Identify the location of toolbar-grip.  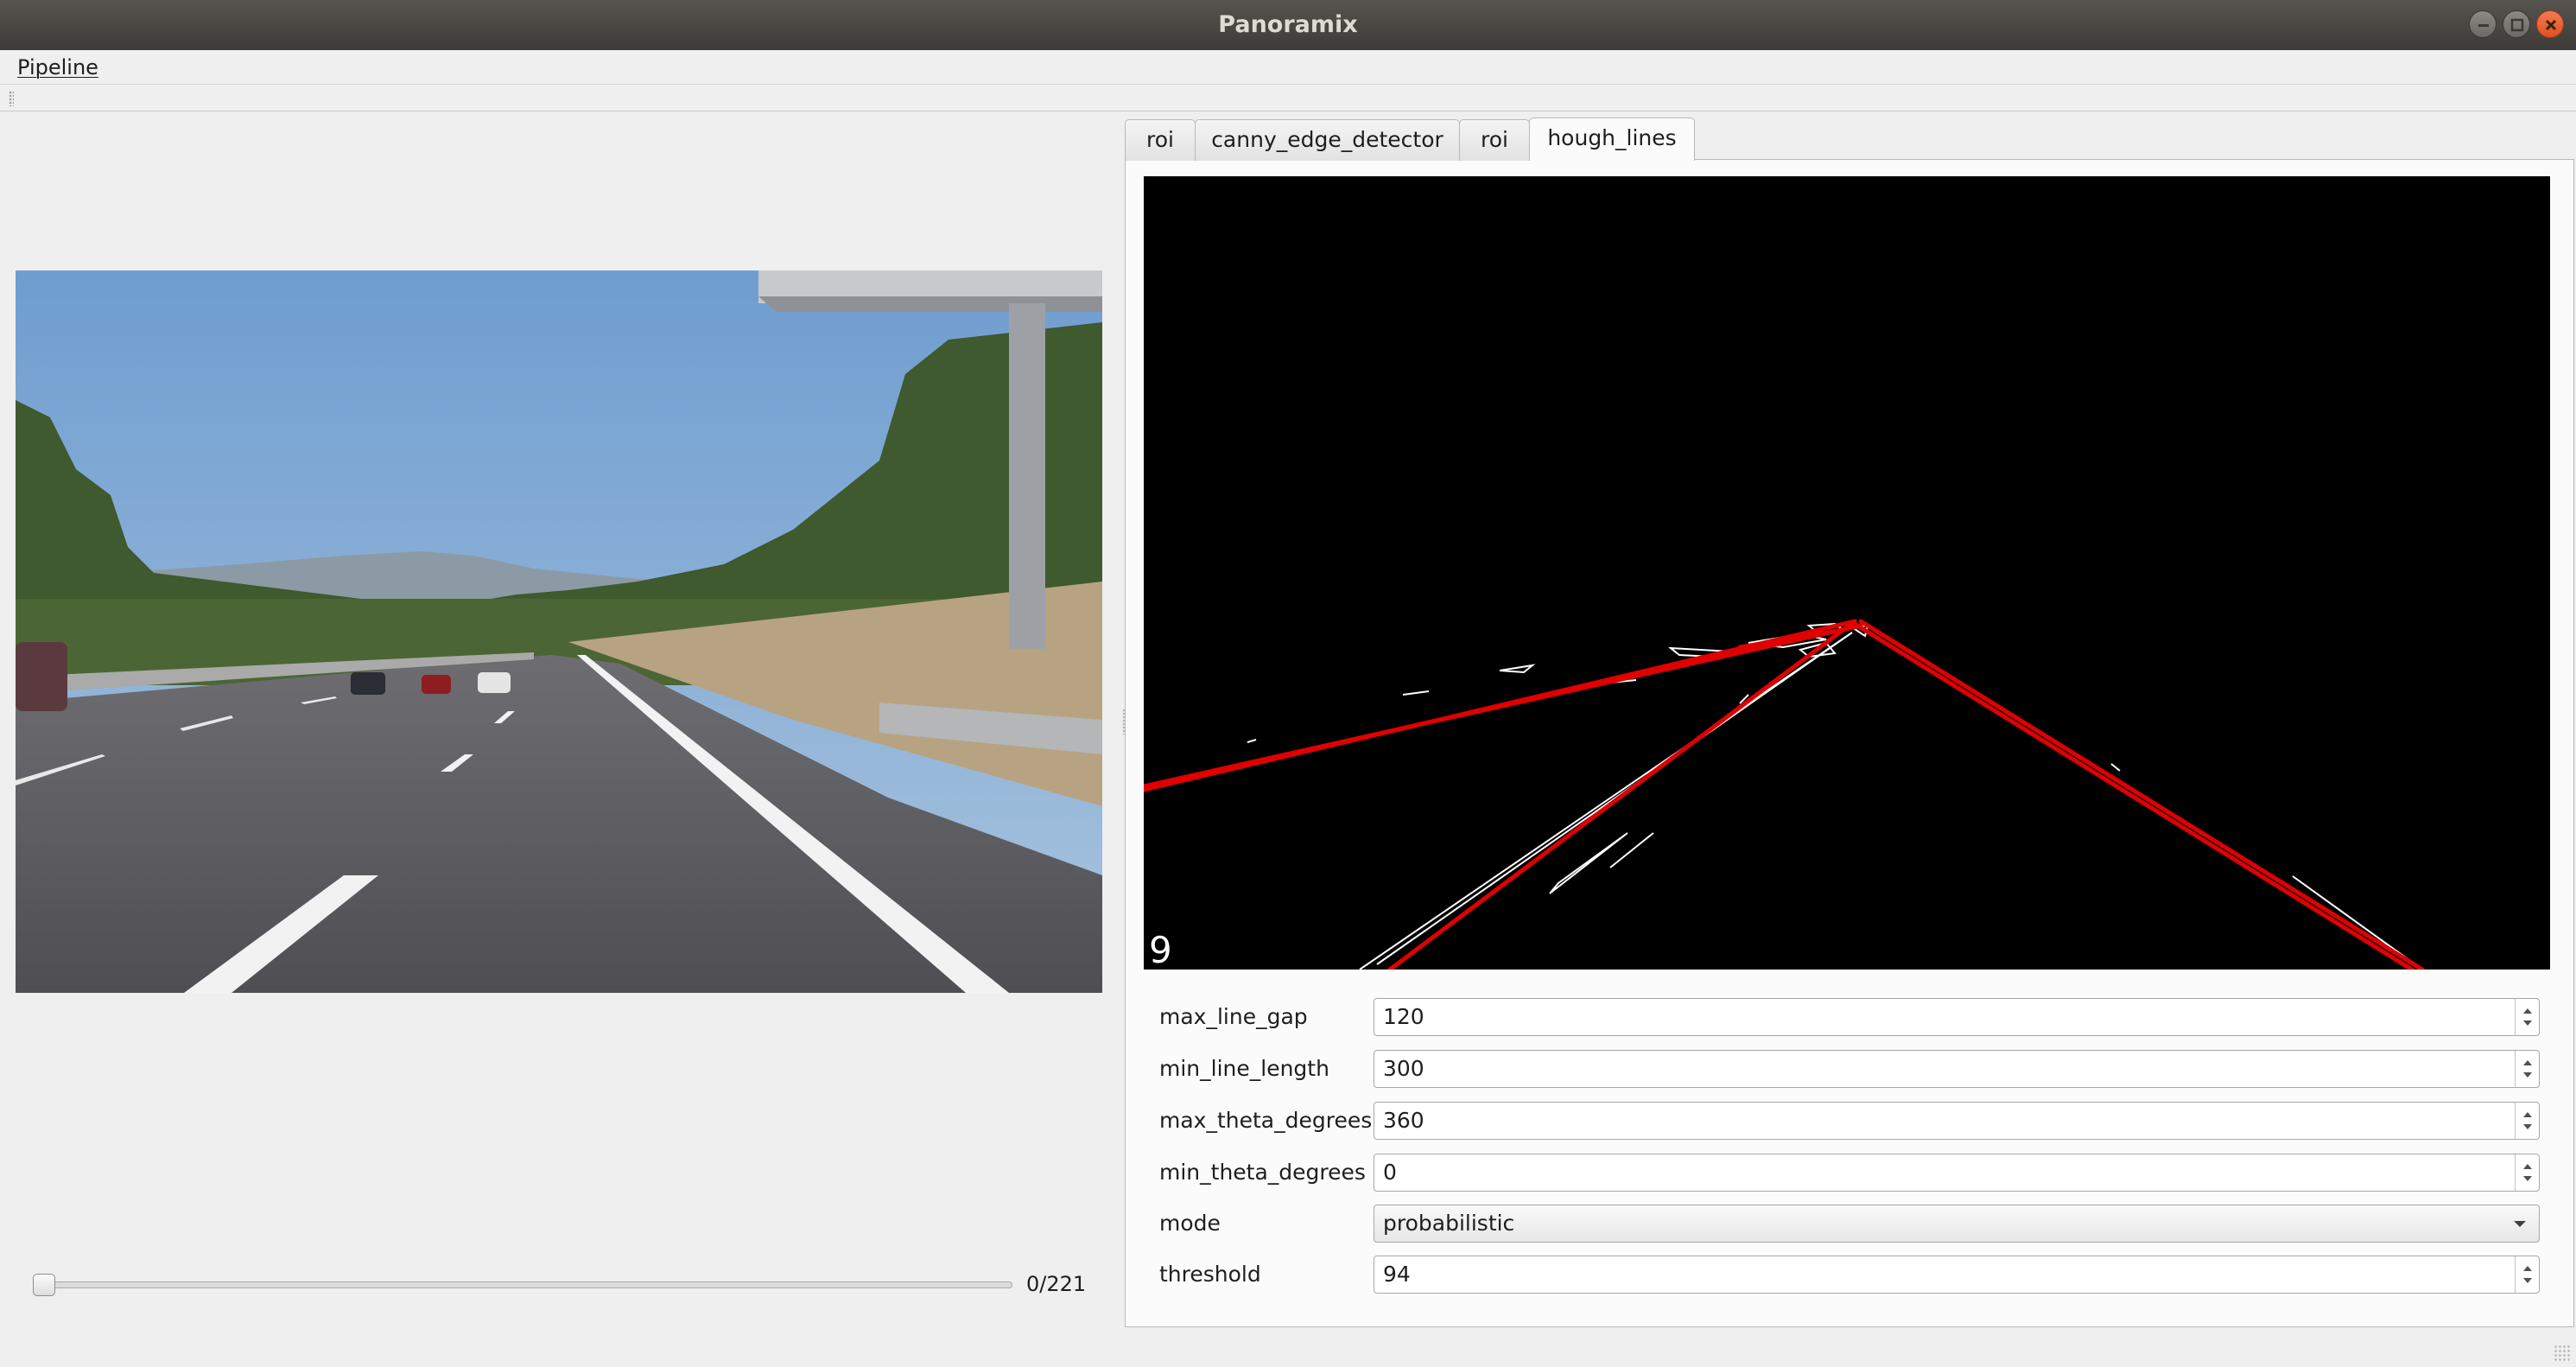
(11, 98).